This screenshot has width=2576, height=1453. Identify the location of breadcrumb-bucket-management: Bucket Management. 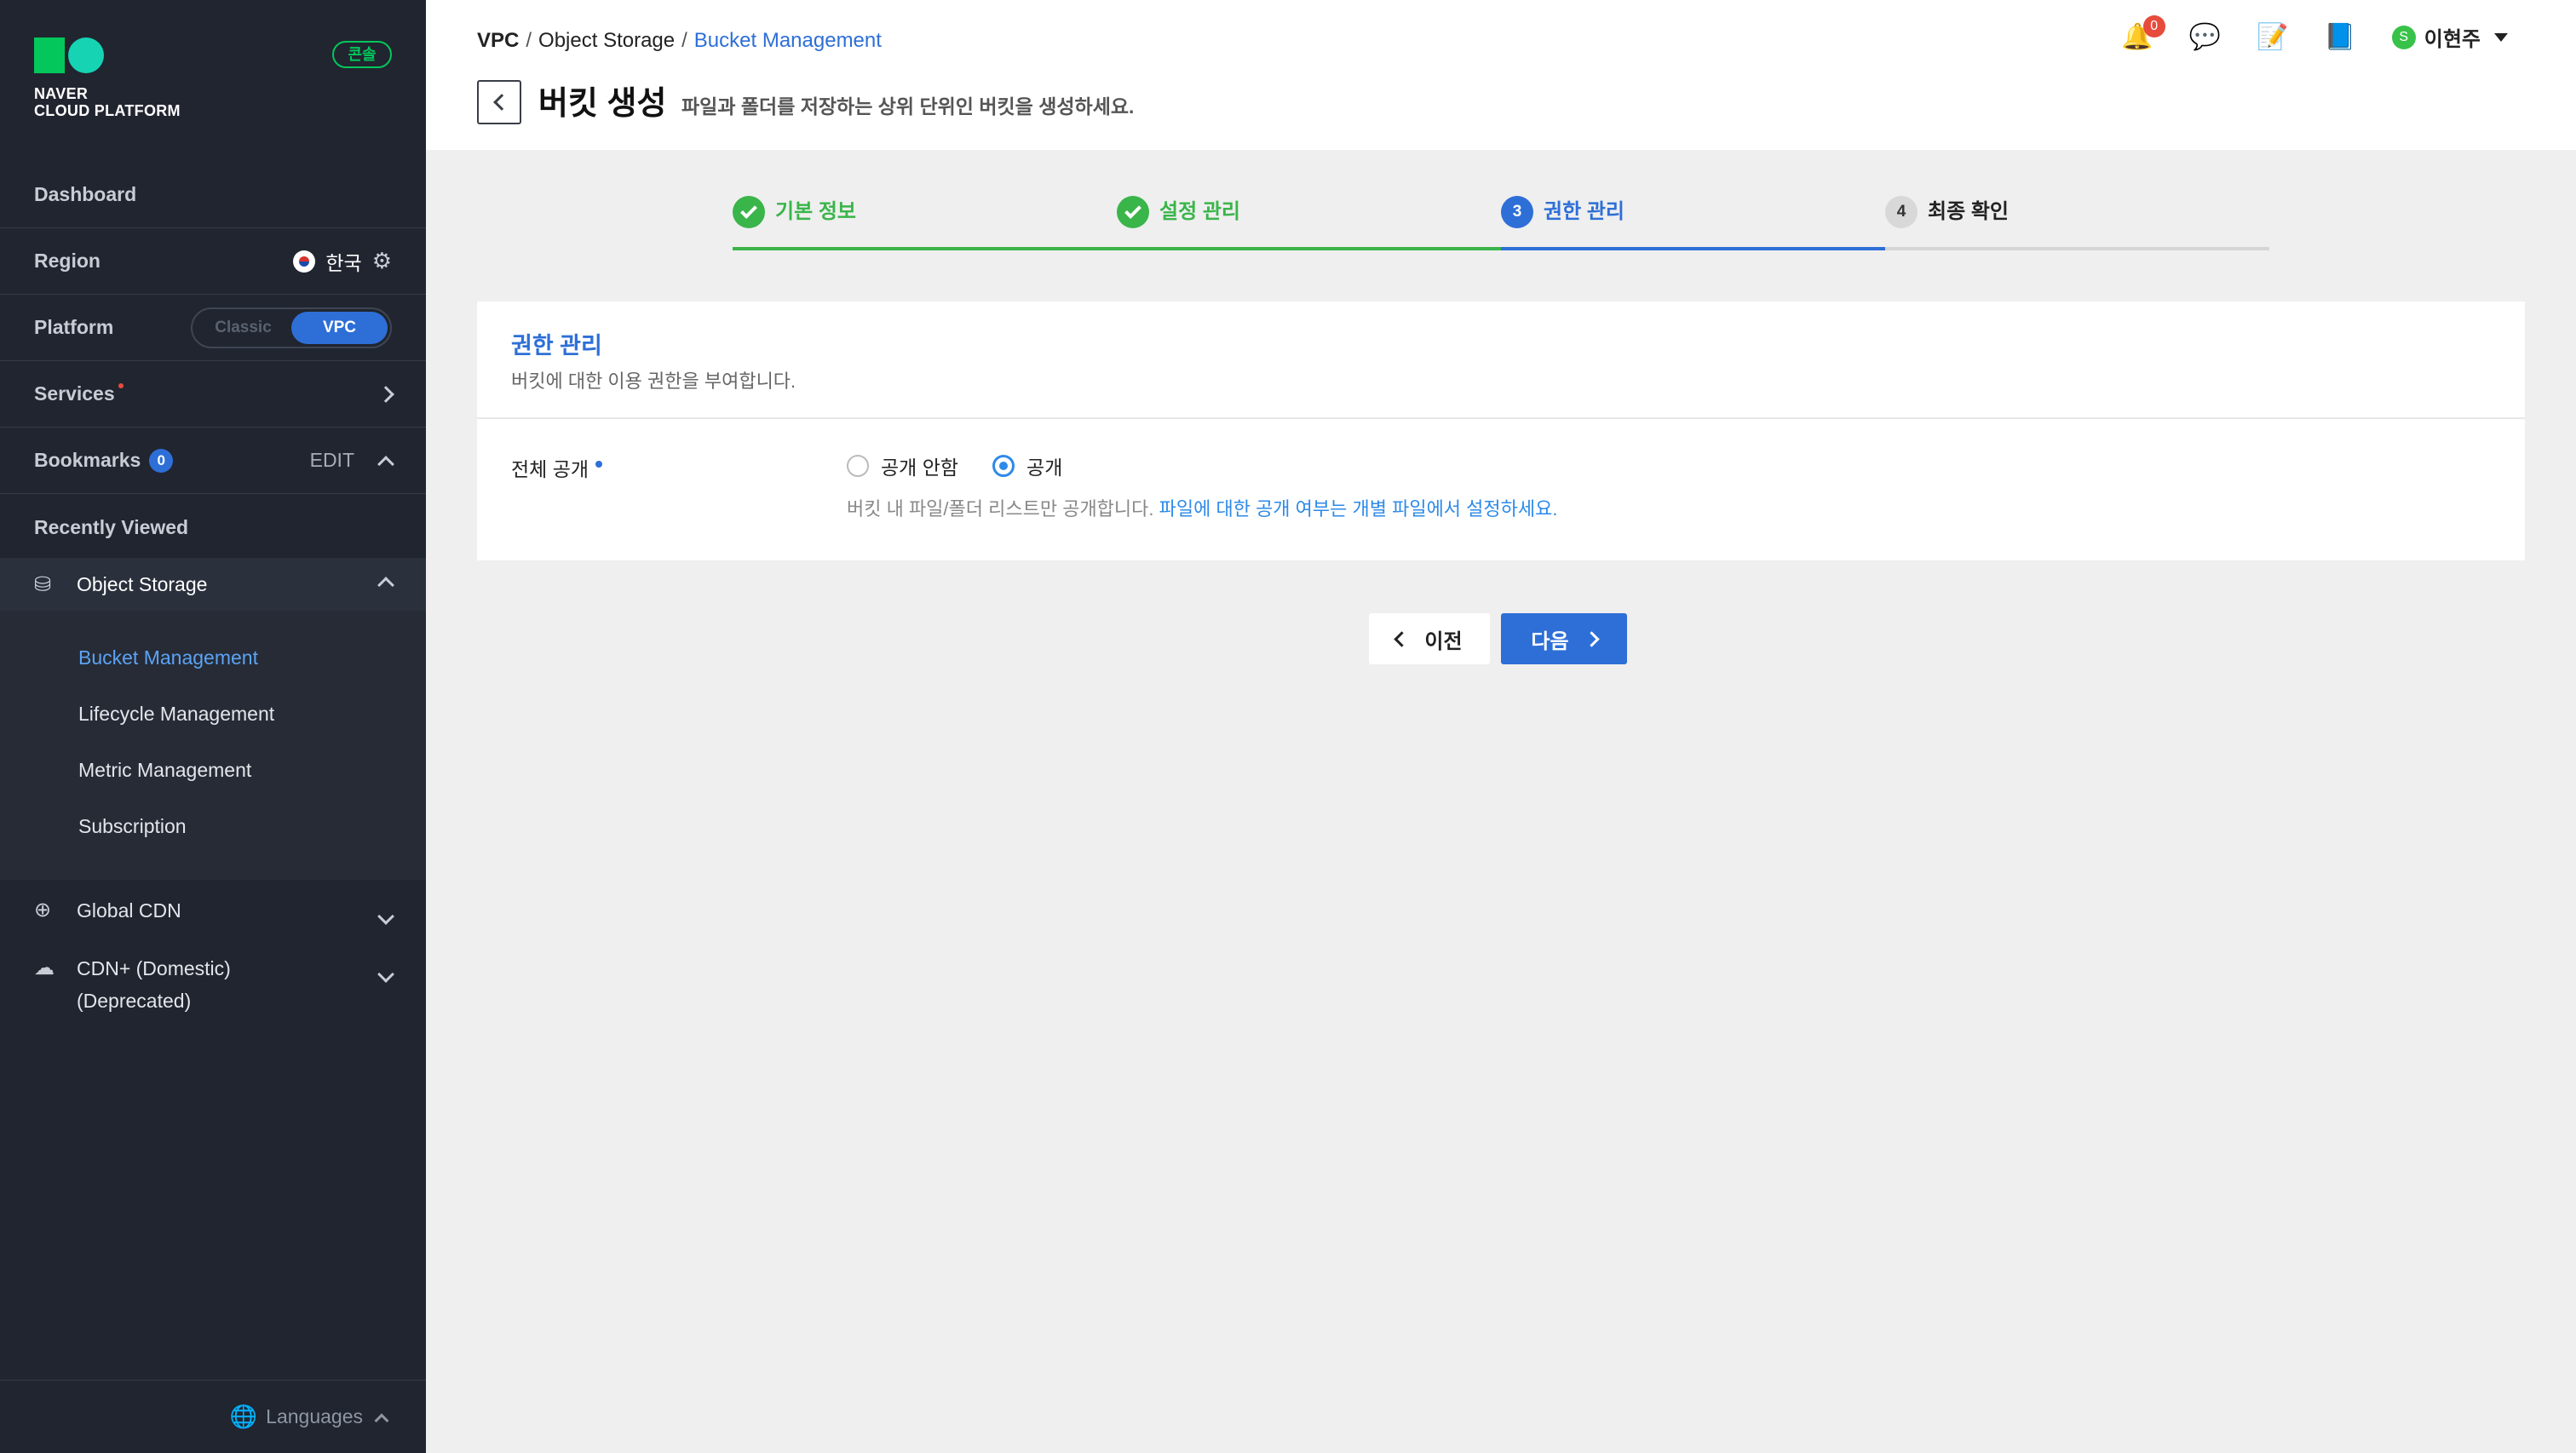
(788, 41).